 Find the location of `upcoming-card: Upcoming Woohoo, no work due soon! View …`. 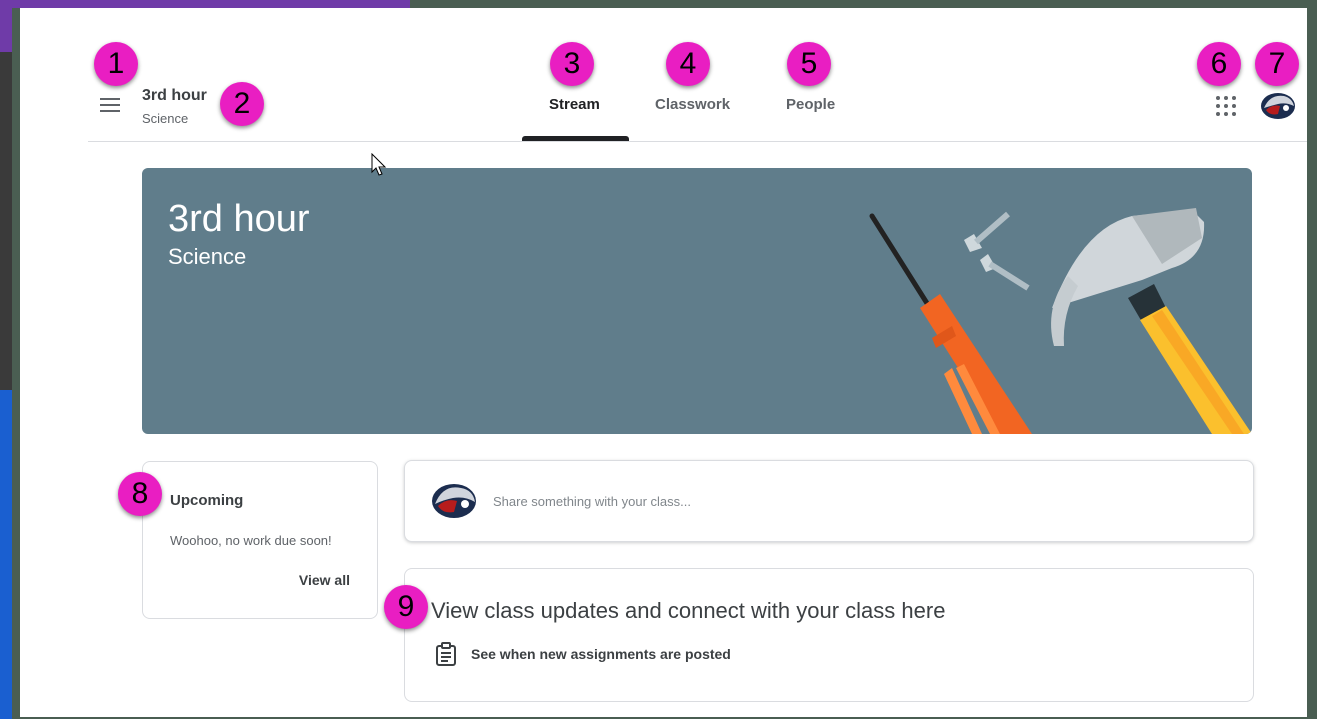

upcoming-card: Upcoming Woohoo, no work due soon! View … is located at coordinates (260, 540).